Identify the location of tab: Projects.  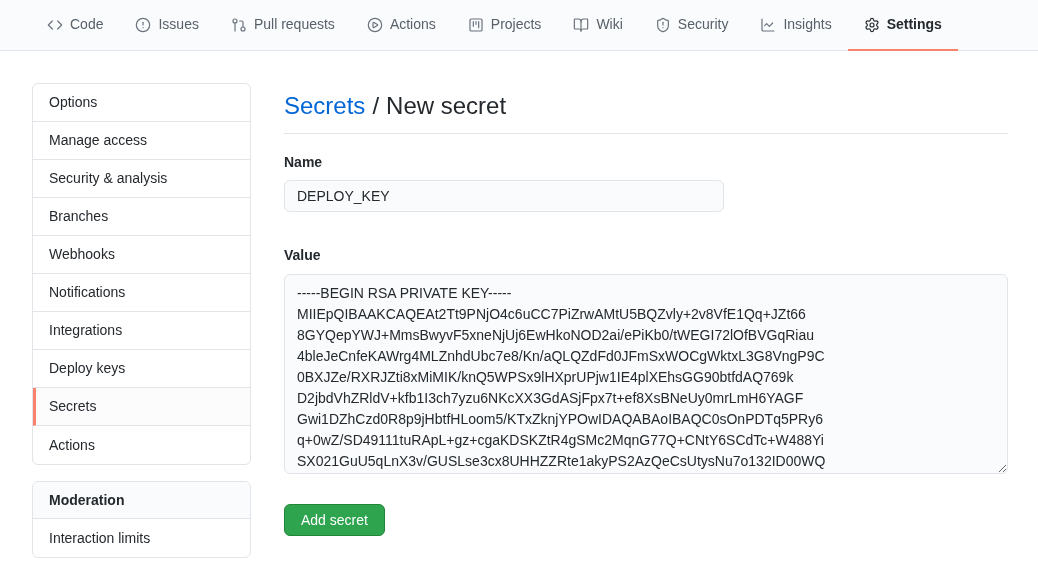
(504, 25).